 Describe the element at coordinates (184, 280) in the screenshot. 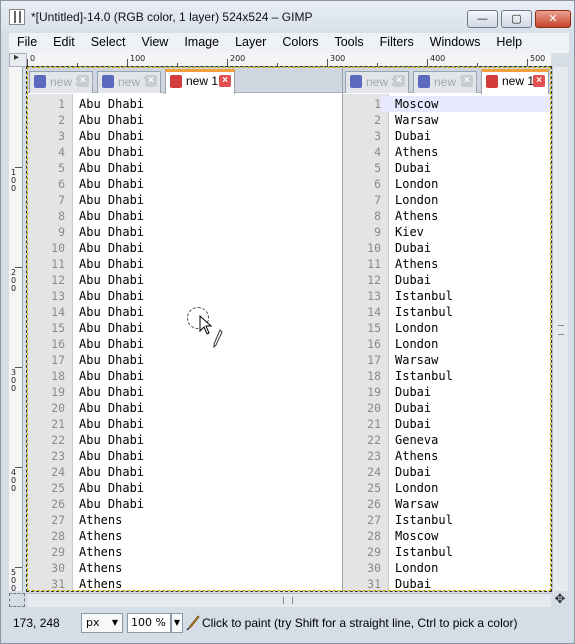

I see `text-line: 12 Abu Dhabi` at that location.